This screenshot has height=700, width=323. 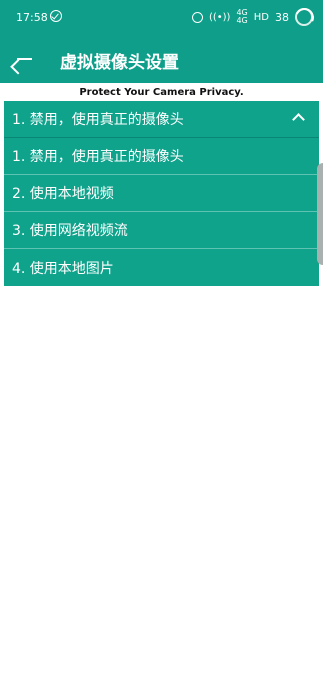 I want to click on chevron-up-icon, so click(x=298, y=119).